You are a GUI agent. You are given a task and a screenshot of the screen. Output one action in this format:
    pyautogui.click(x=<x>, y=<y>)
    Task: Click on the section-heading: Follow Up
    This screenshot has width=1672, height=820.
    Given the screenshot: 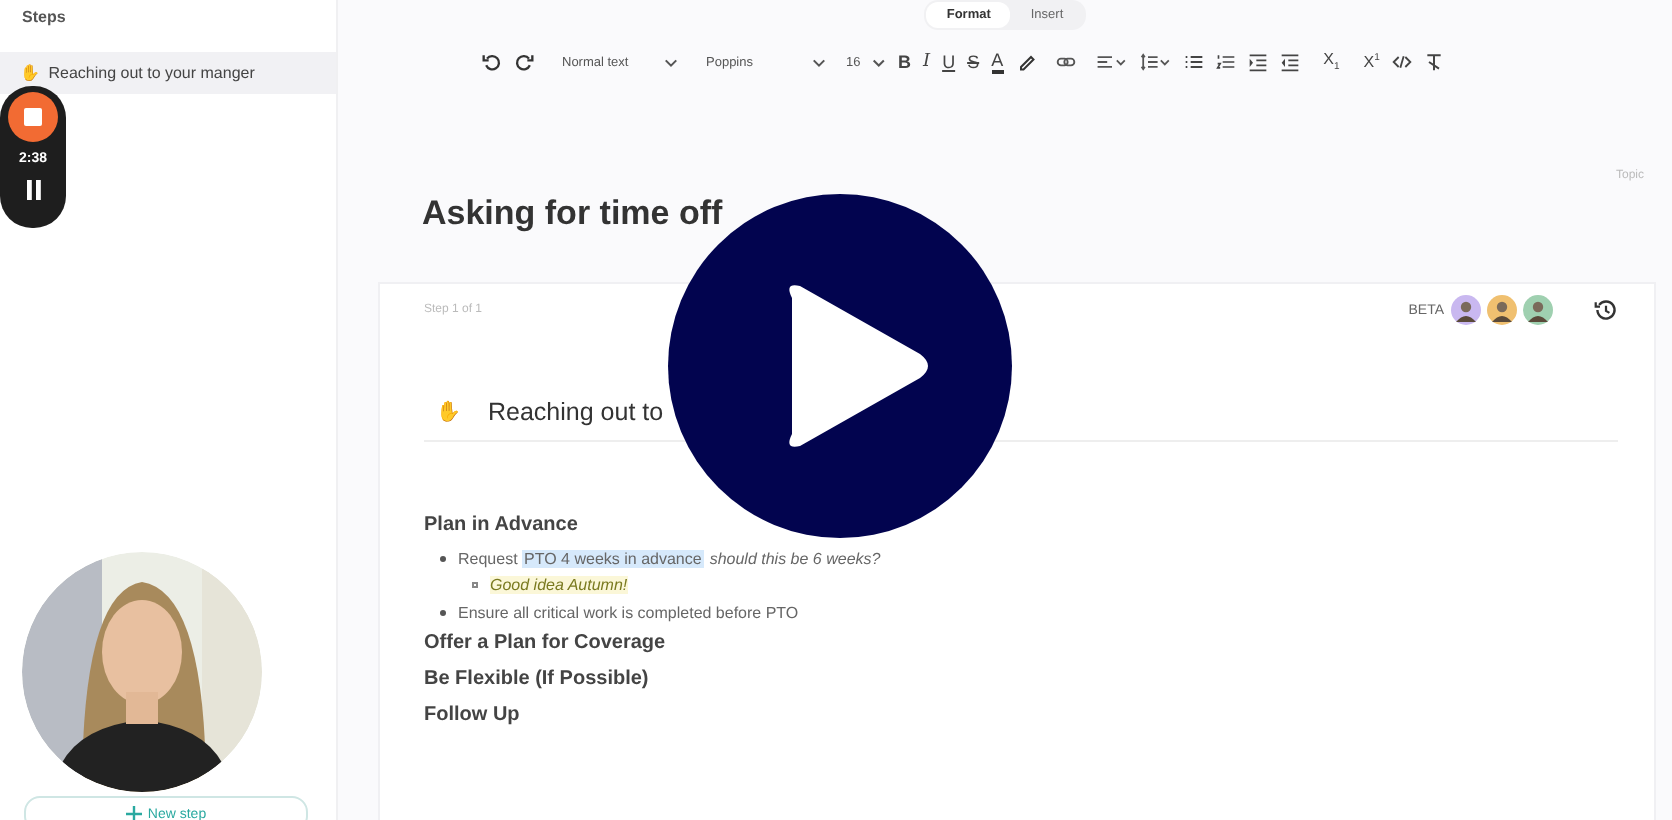 What is the action you would take?
    pyautogui.click(x=473, y=715)
    